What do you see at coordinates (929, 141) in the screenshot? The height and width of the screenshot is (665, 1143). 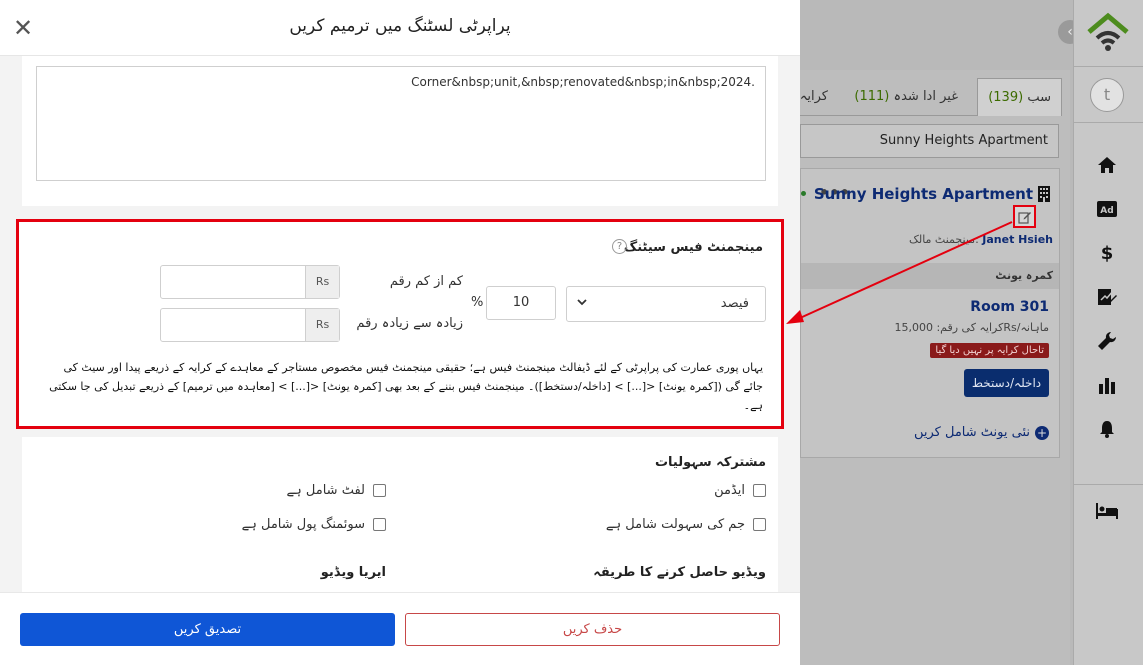 I see `property-search-input: Sunny Heights Apartment` at bounding box center [929, 141].